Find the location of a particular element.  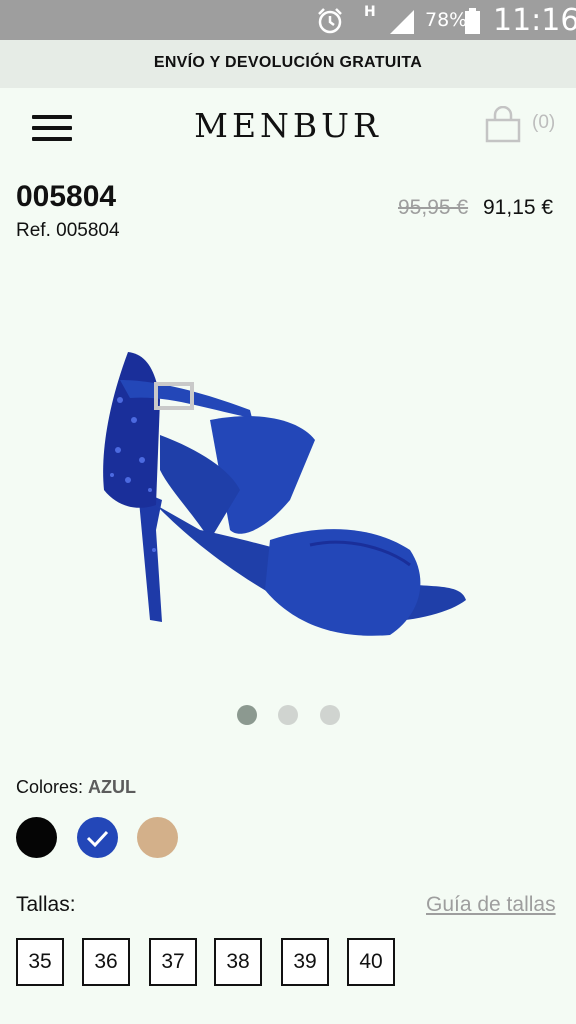

shopping-bag-icon is located at coordinates (503, 125).